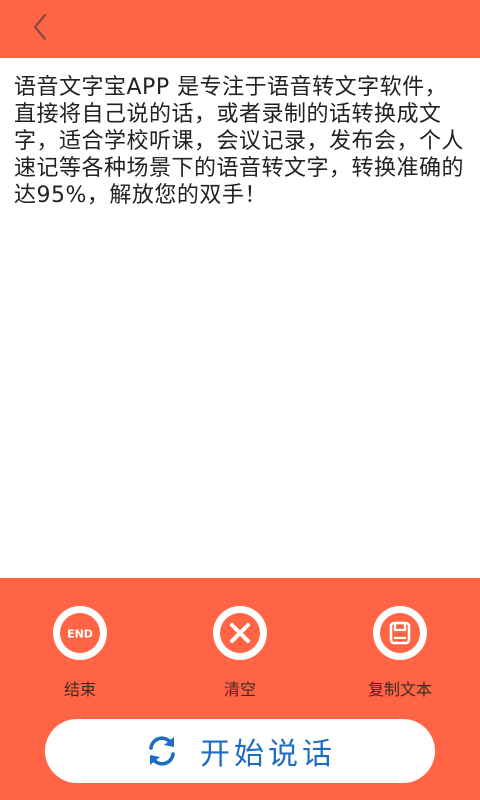 This screenshot has height=800, width=480. I want to click on clear-x-icon, so click(240, 633).